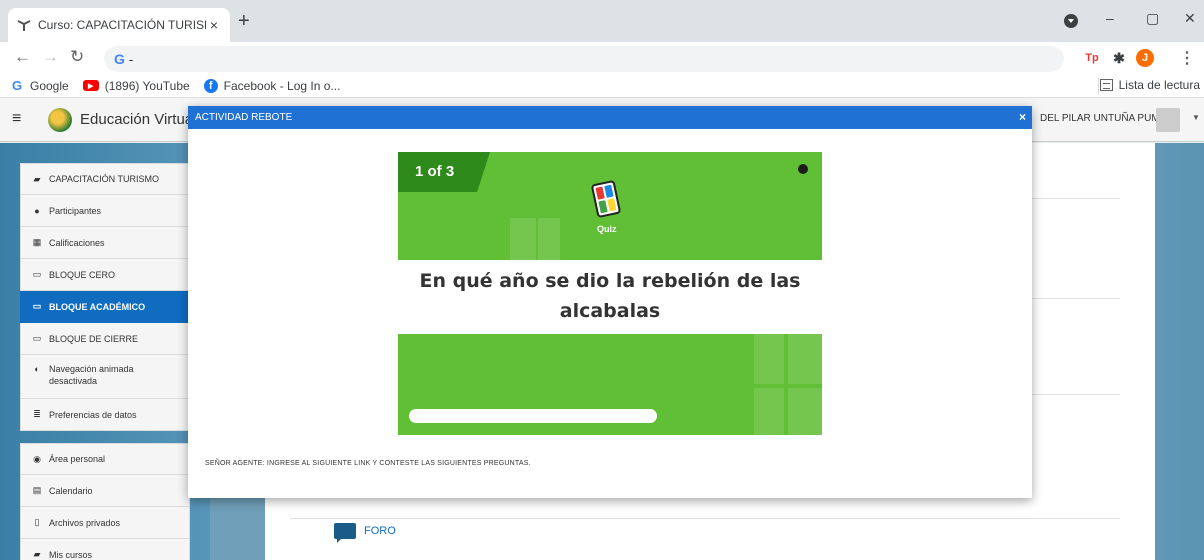 The image size is (1204, 560). I want to click on new-tab-button: +, so click(244, 21).